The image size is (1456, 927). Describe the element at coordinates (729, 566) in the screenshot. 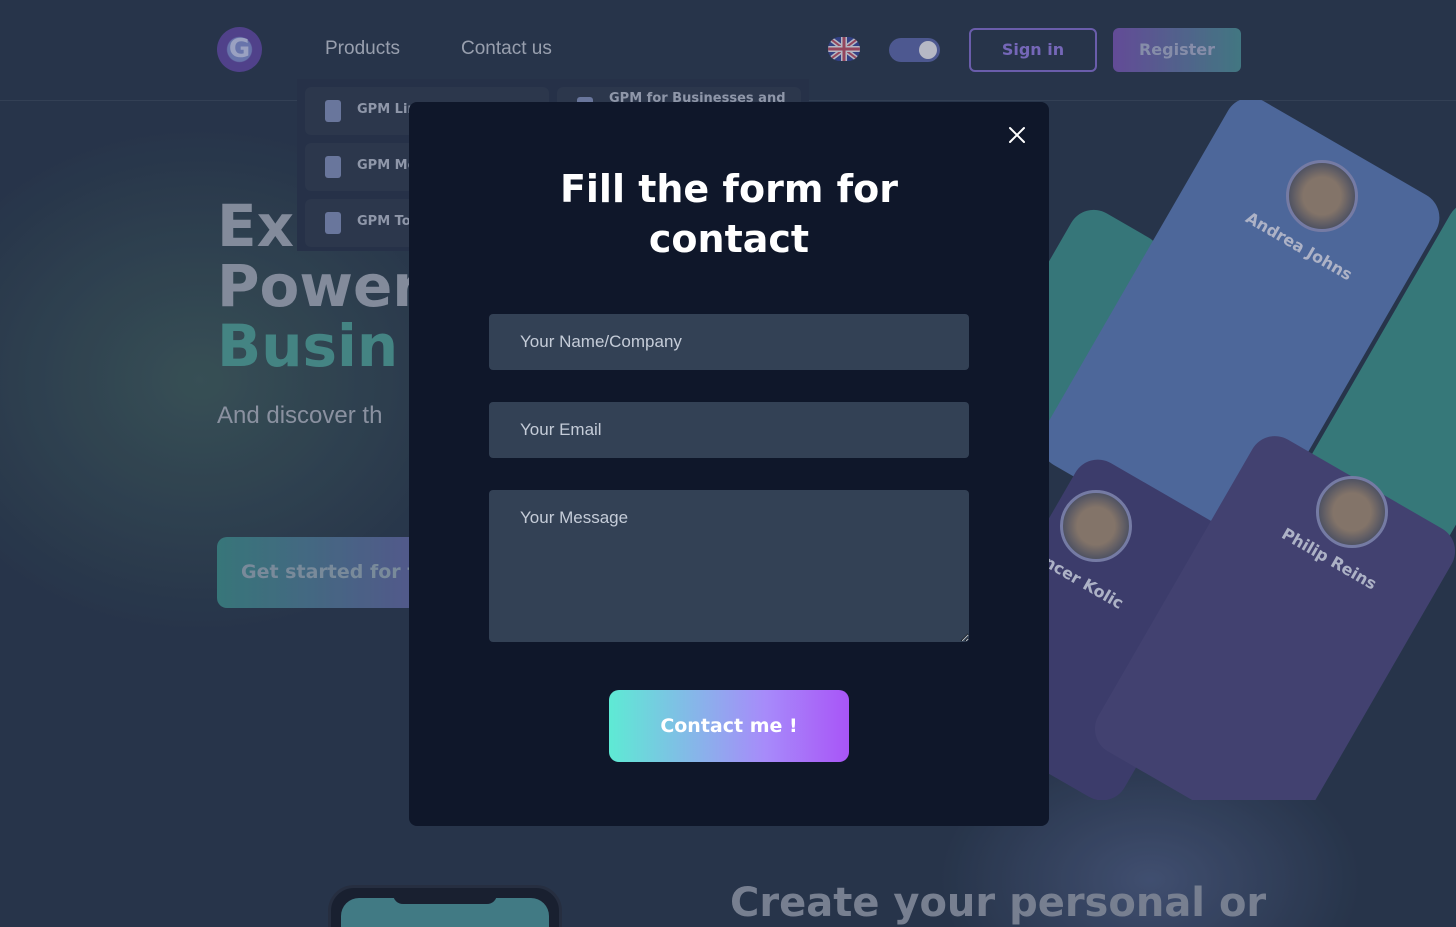

I see `message-textarea` at that location.